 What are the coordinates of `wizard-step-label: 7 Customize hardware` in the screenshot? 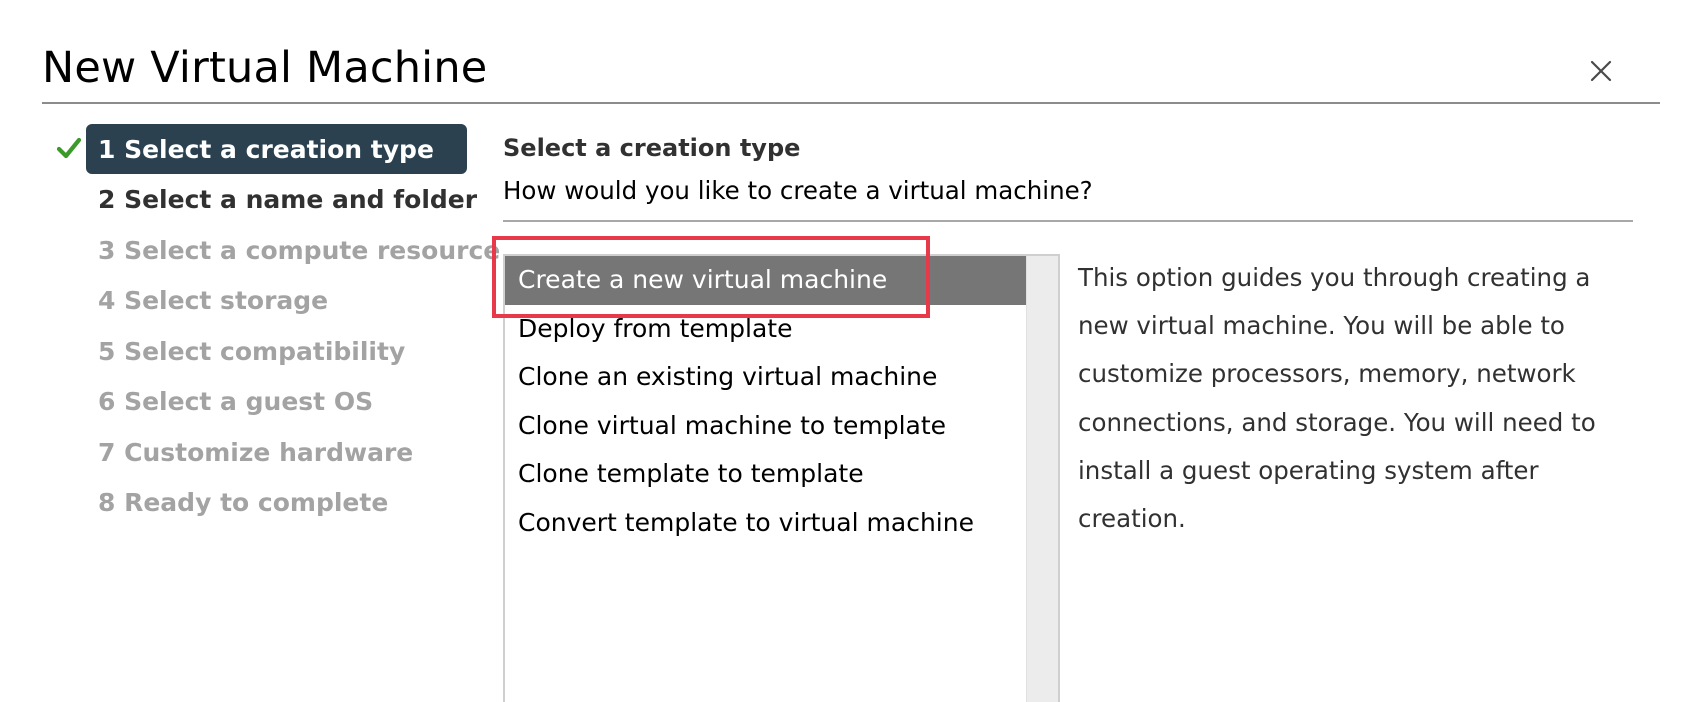 It's located at (256, 452).